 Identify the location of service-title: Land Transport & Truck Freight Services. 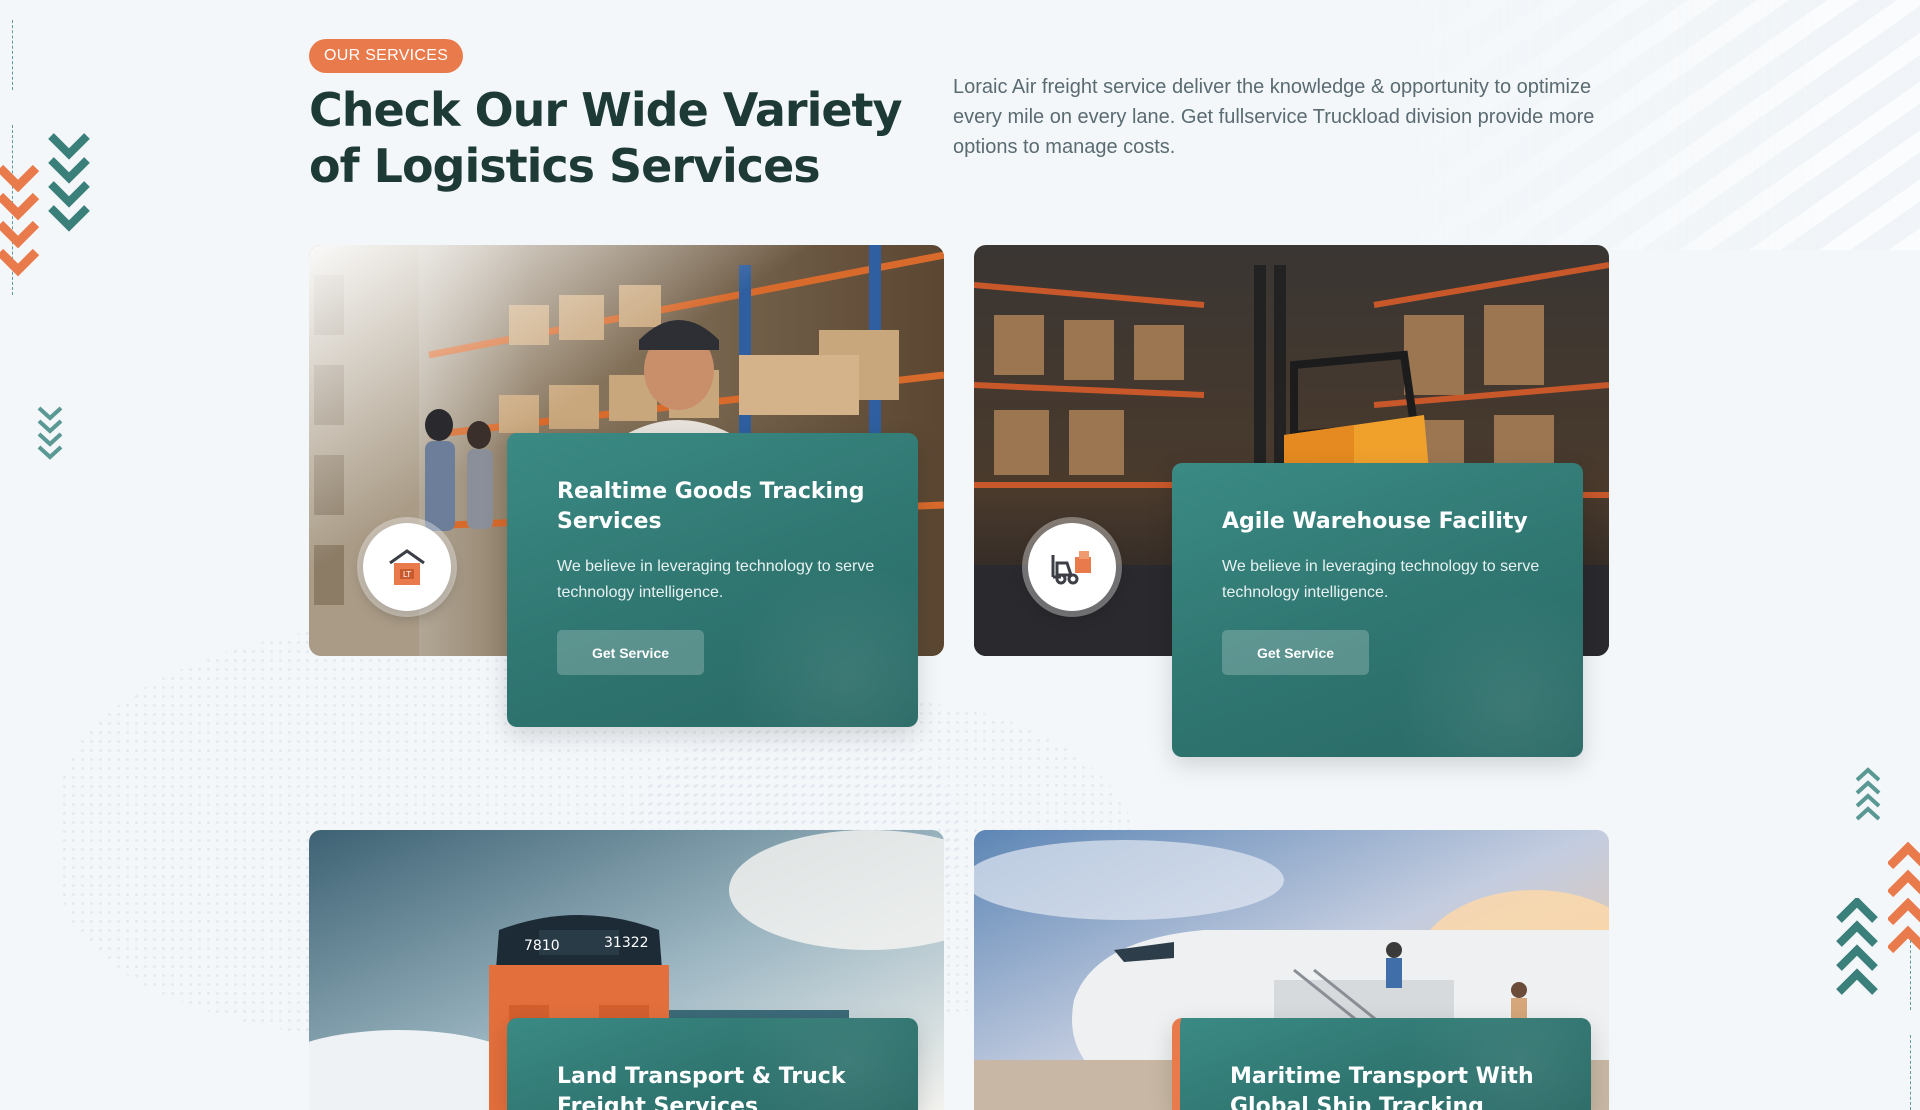
(701, 1087).